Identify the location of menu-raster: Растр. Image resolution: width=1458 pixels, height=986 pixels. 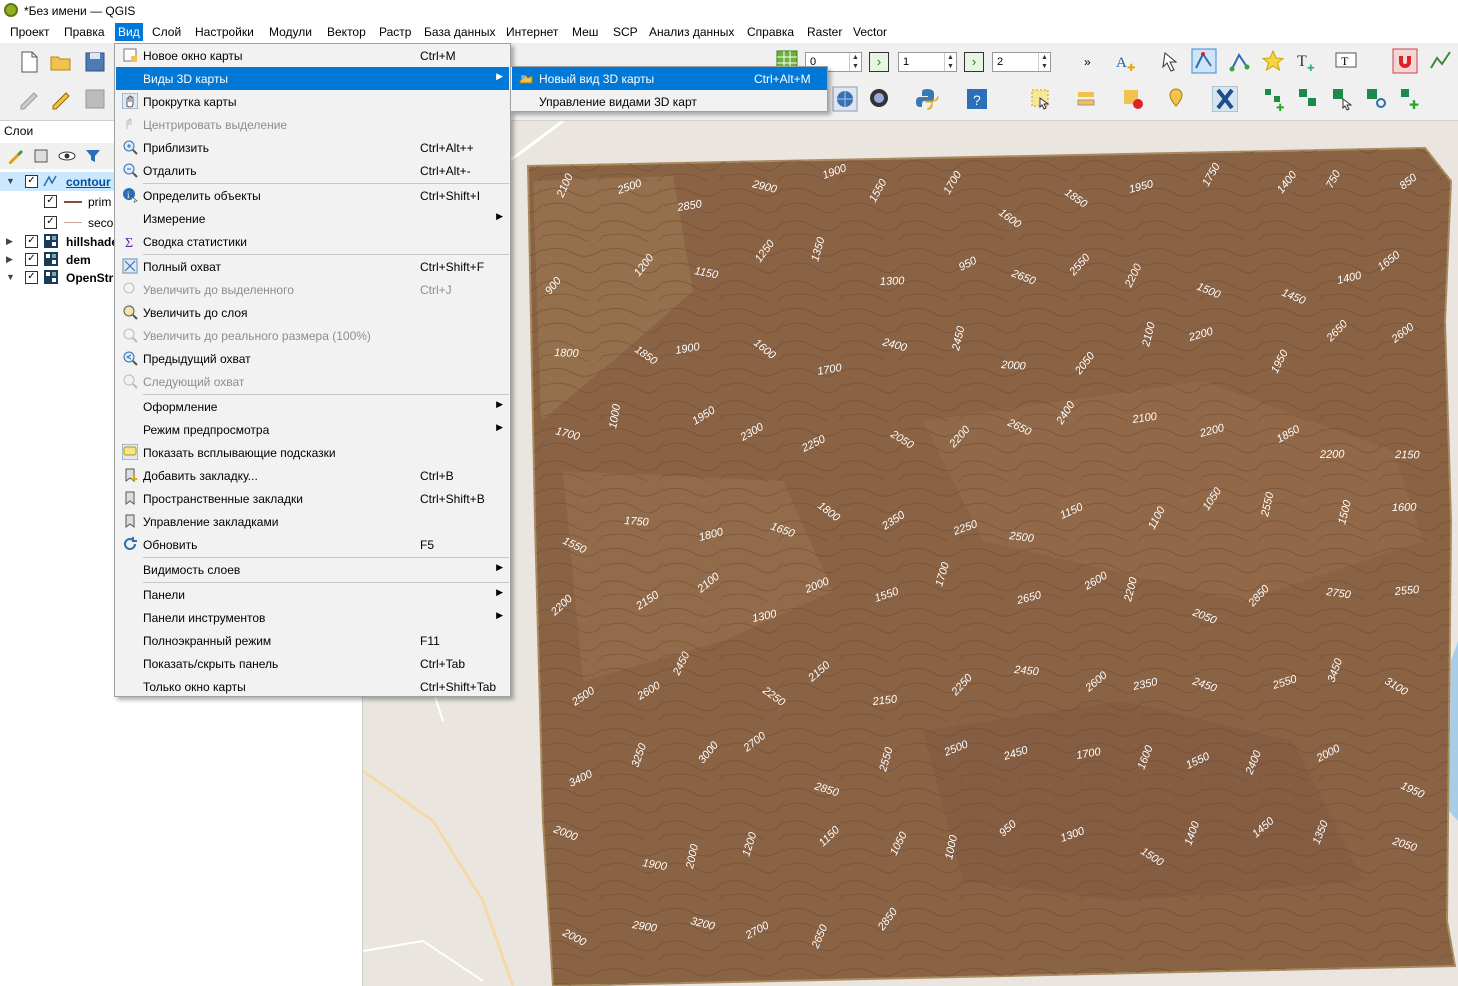
(395, 32).